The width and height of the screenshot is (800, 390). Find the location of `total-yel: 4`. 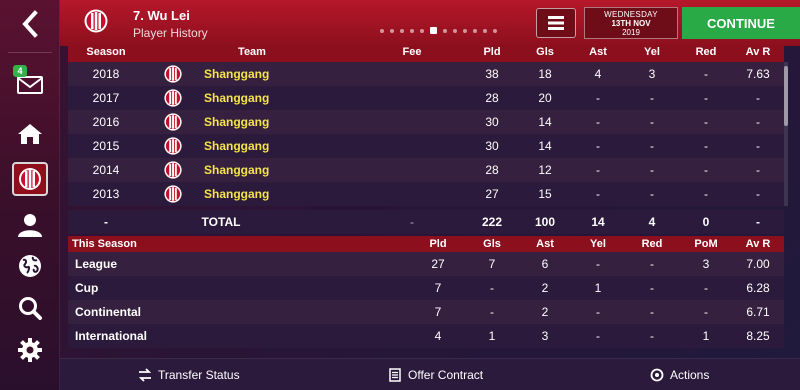

total-yel: 4 is located at coordinates (652, 222).